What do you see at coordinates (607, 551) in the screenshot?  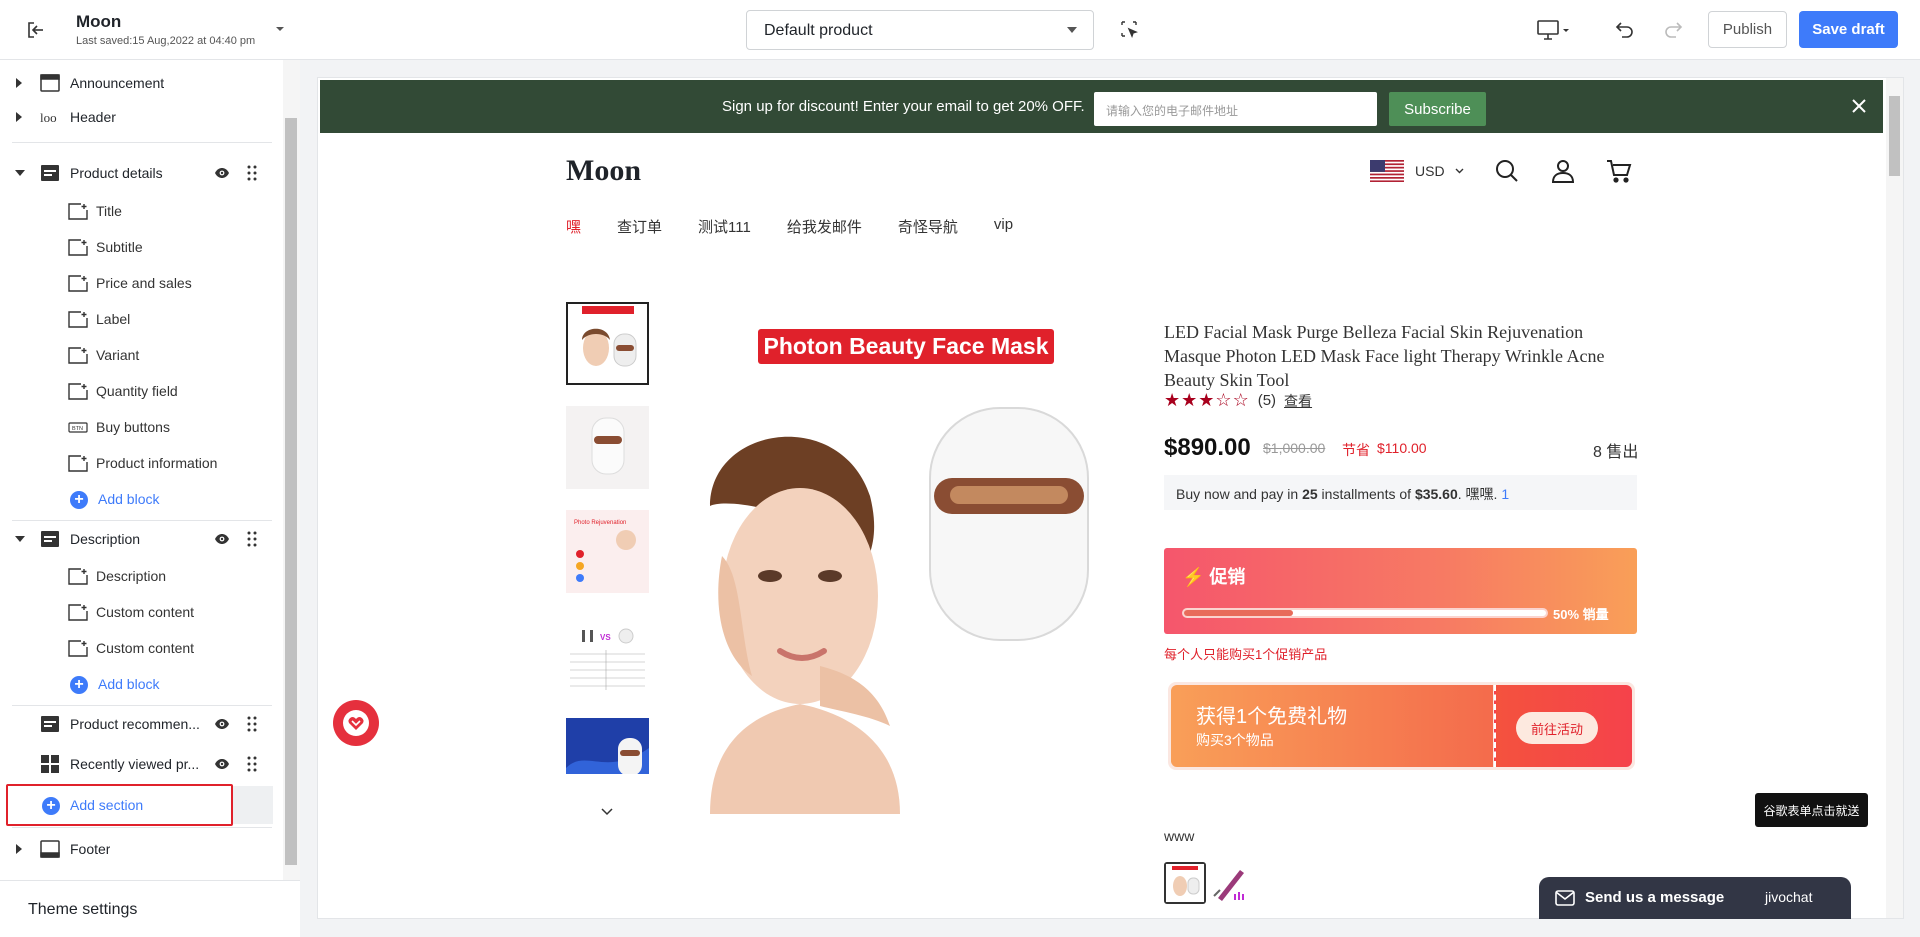 I see `product-thumbnail: Photo Rejuvenation` at bounding box center [607, 551].